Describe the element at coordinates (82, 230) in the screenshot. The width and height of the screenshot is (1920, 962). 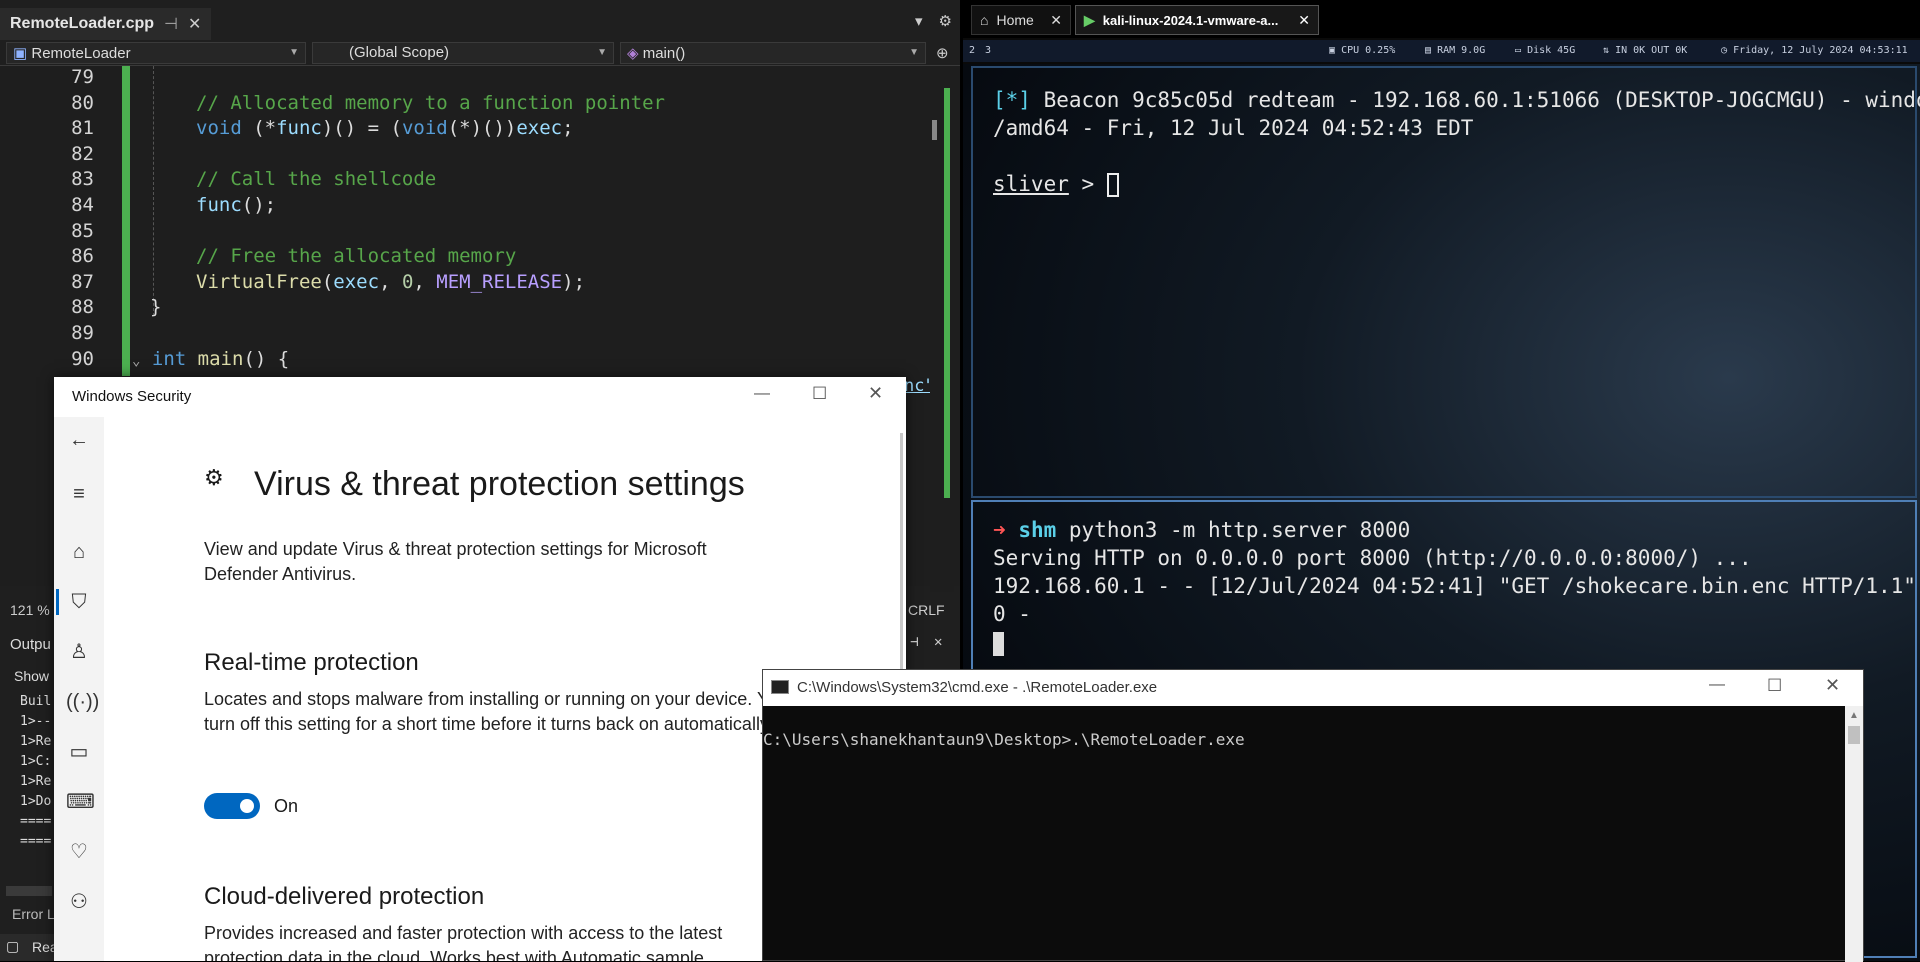
I see `line-number: 85` at that location.